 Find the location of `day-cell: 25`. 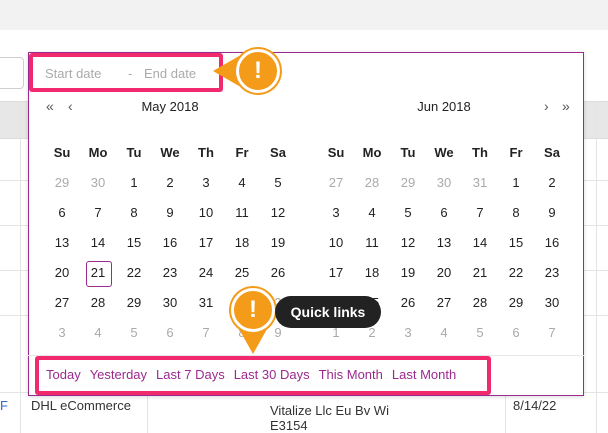

day-cell: 25 is located at coordinates (242, 273).